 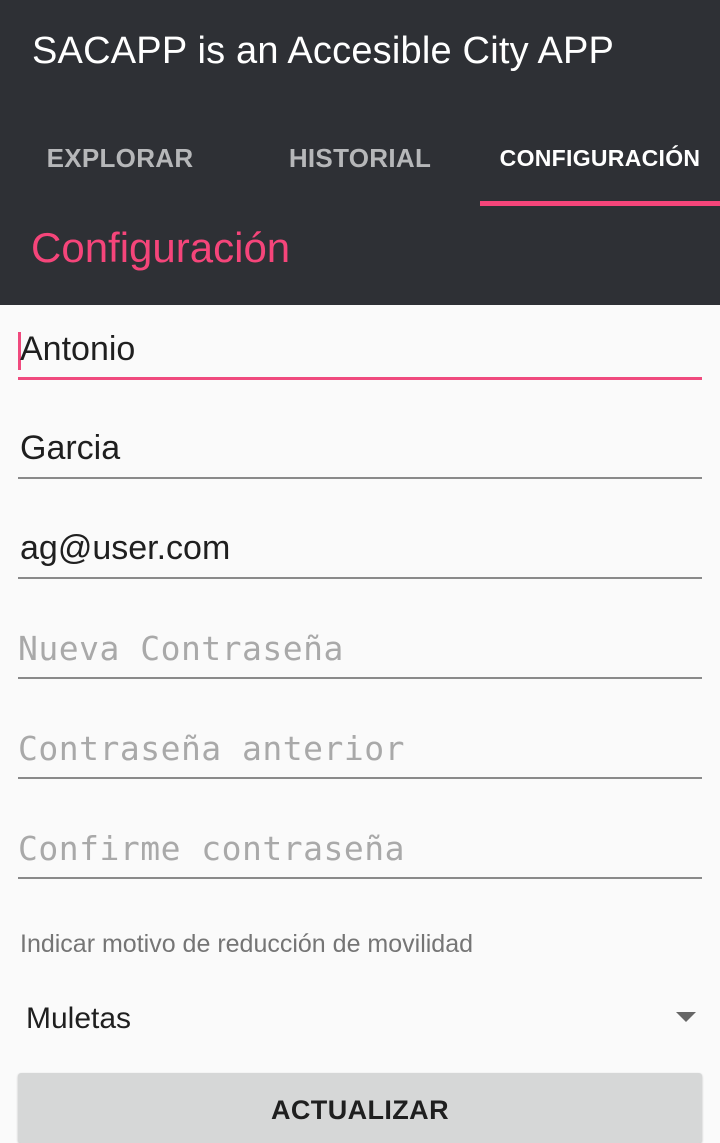 I want to click on tab-label: CONFIGURACIÓN, so click(x=600, y=157).